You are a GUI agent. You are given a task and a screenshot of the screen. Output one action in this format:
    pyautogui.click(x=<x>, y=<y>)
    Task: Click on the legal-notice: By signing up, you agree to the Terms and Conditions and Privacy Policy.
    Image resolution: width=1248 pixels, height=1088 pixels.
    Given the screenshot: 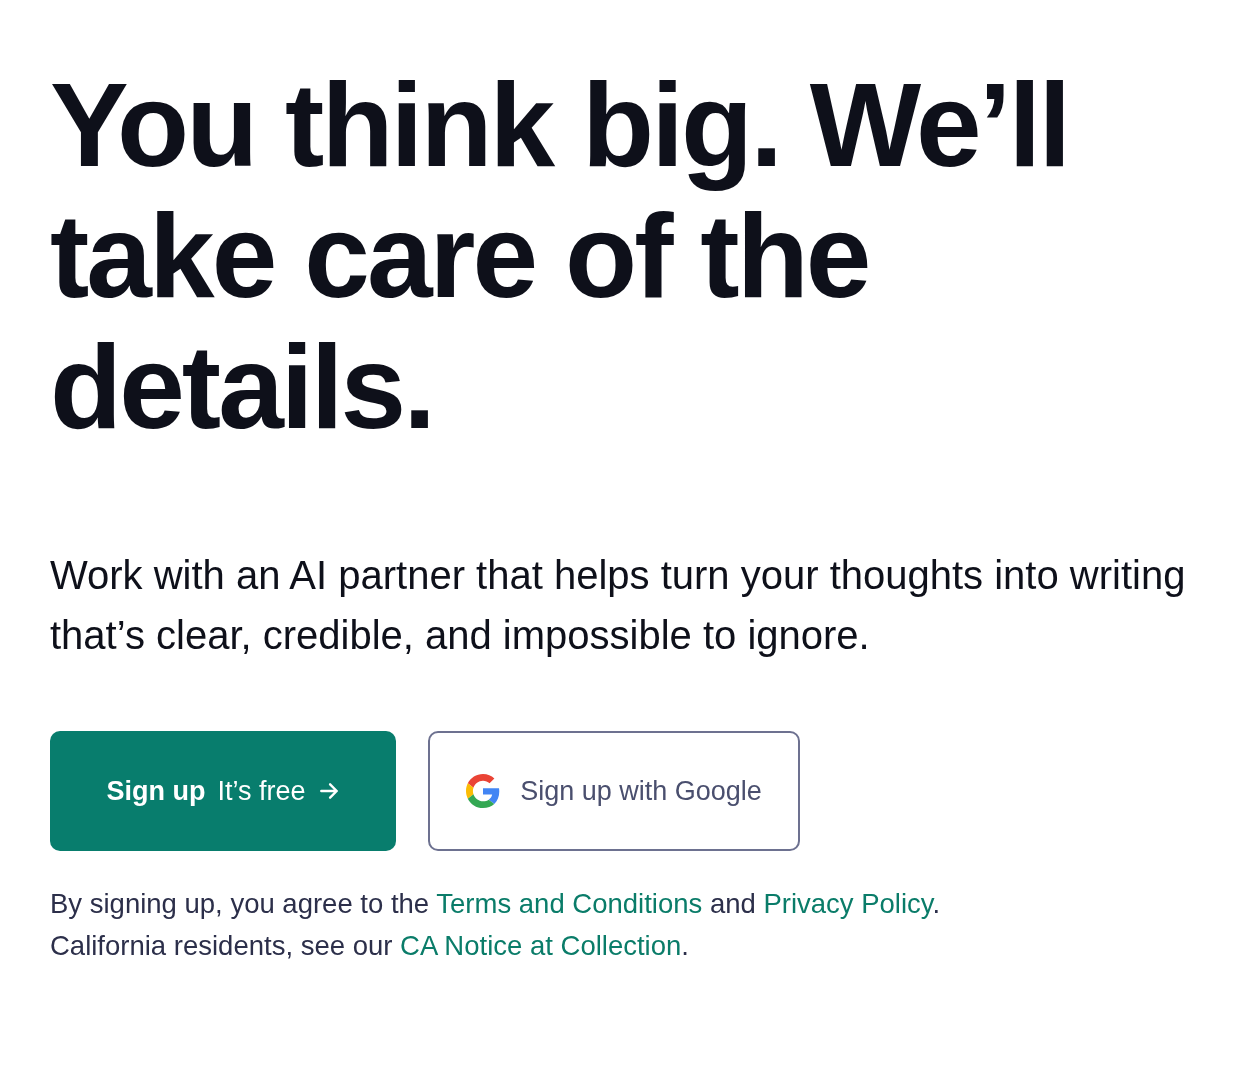 What is the action you would take?
    pyautogui.click(x=496, y=904)
    